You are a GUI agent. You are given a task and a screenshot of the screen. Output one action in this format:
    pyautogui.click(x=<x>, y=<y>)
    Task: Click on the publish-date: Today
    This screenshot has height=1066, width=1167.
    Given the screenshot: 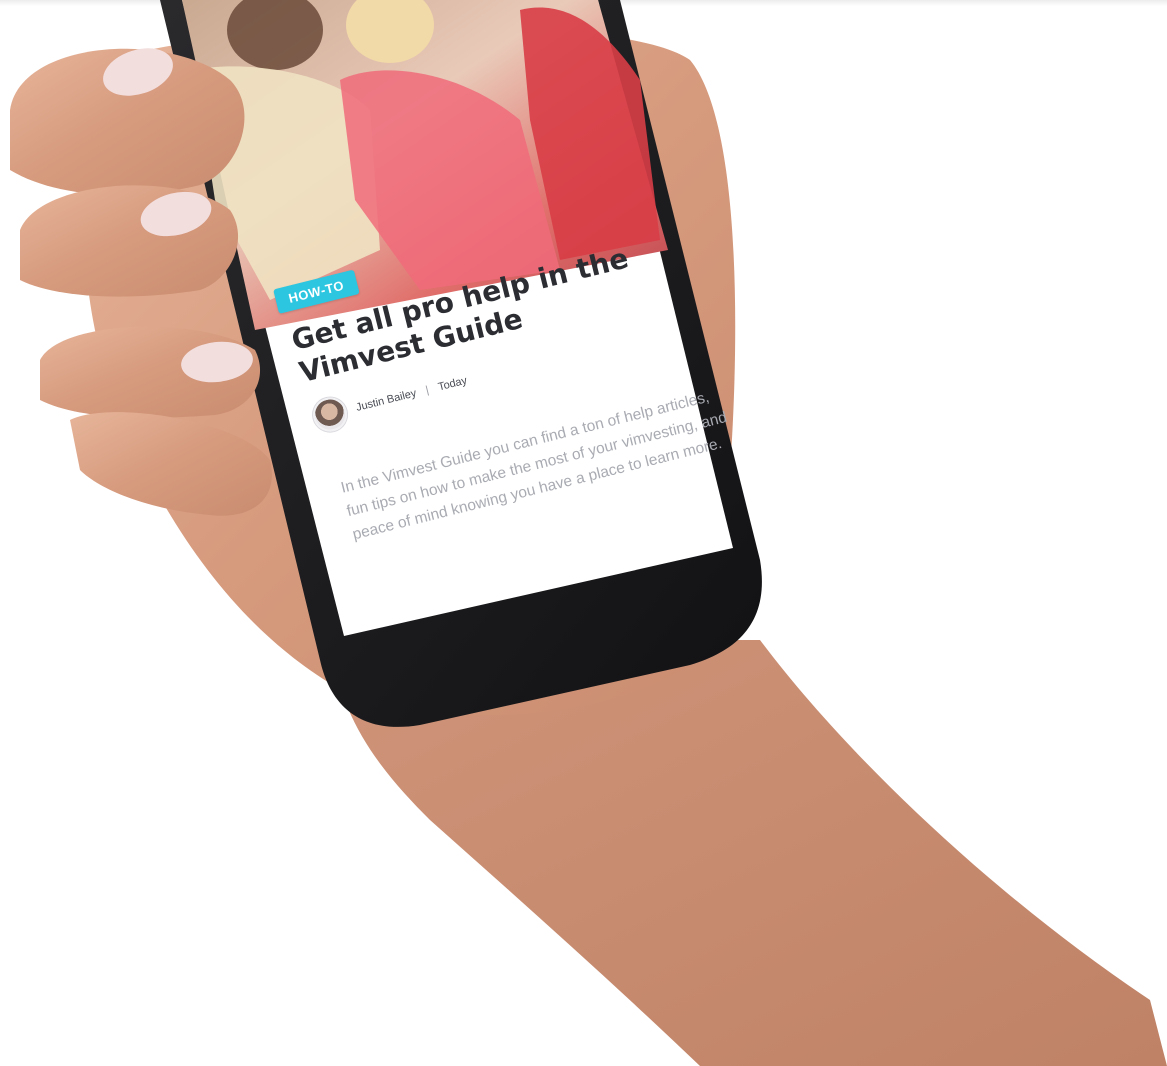 What is the action you would take?
    pyautogui.click(x=452, y=384)
    